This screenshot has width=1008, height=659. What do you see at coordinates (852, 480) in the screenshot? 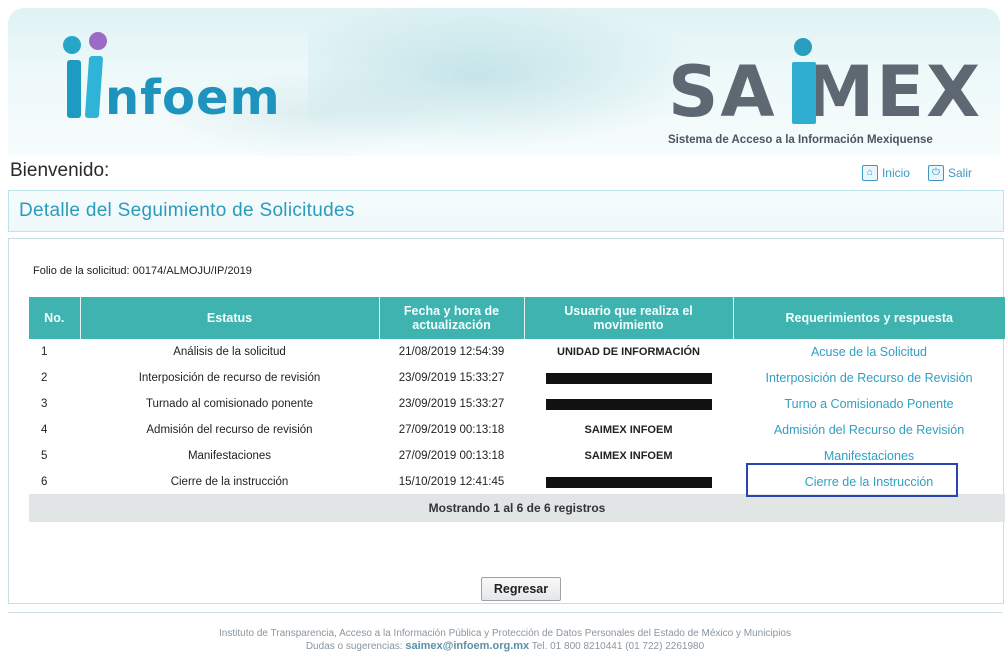
I see `highlight-box` at bounding box center [852, 480].